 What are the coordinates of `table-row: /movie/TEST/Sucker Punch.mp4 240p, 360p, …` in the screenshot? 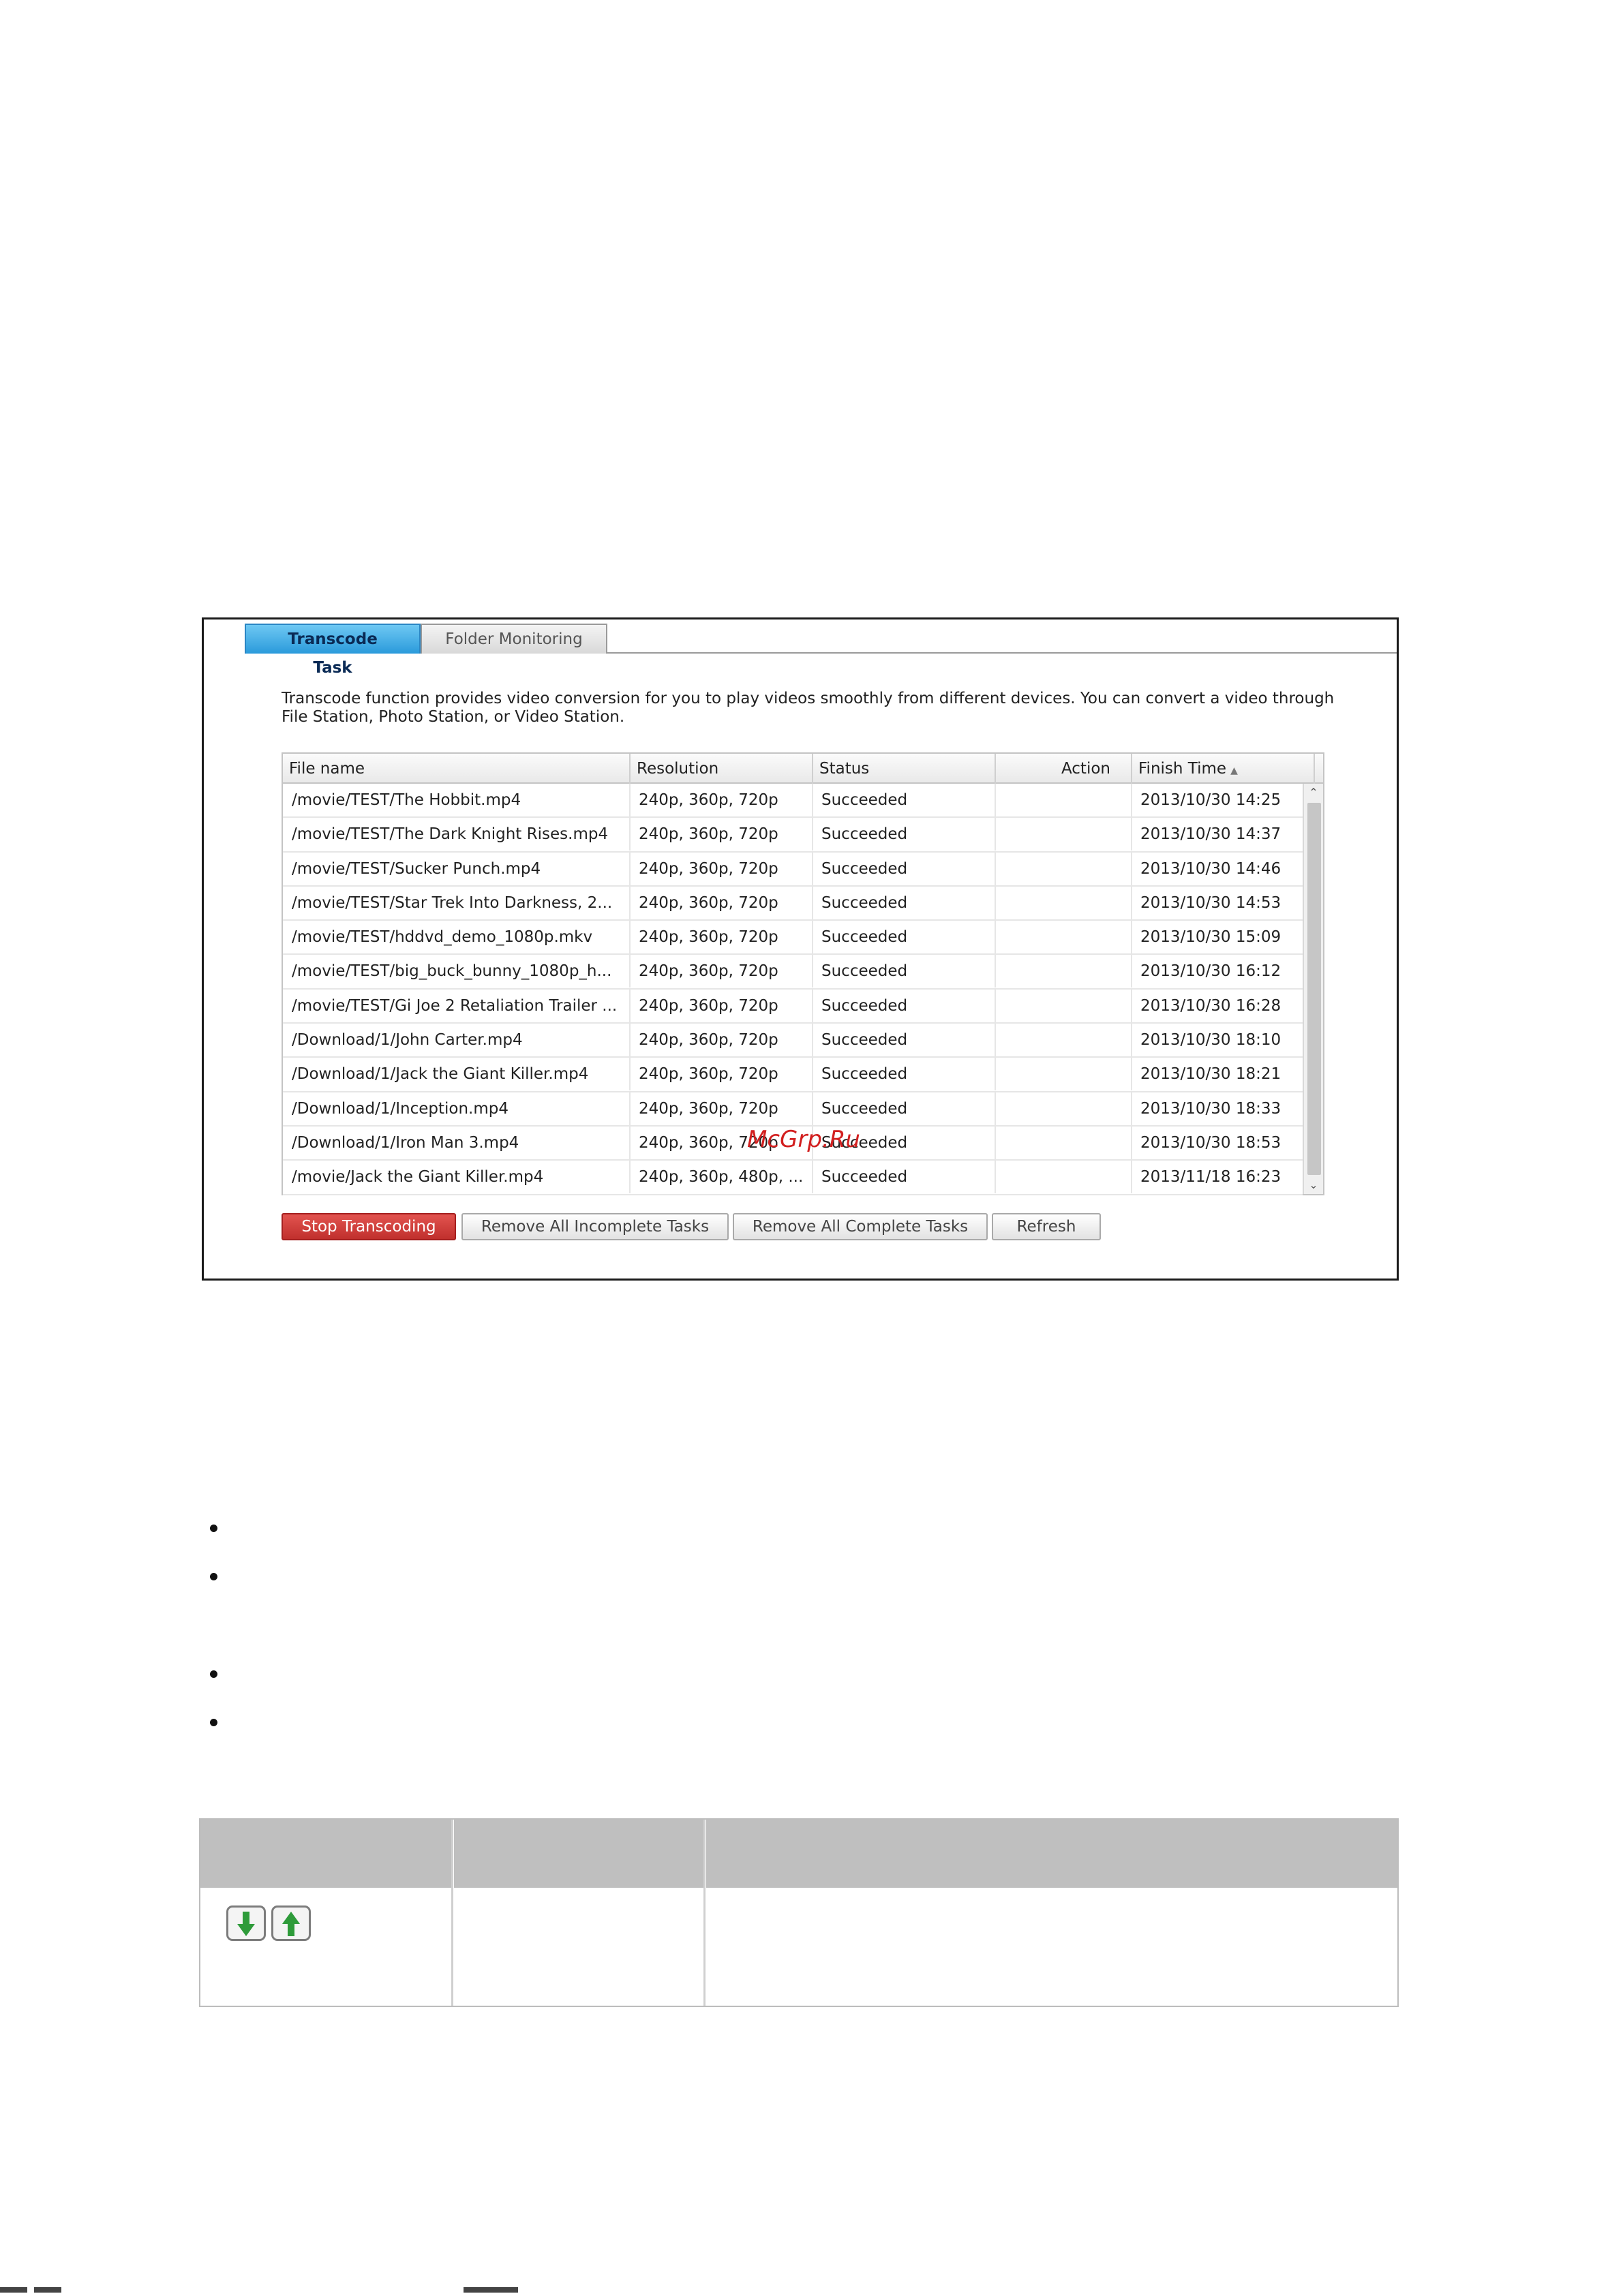 It's located at (793, 869).